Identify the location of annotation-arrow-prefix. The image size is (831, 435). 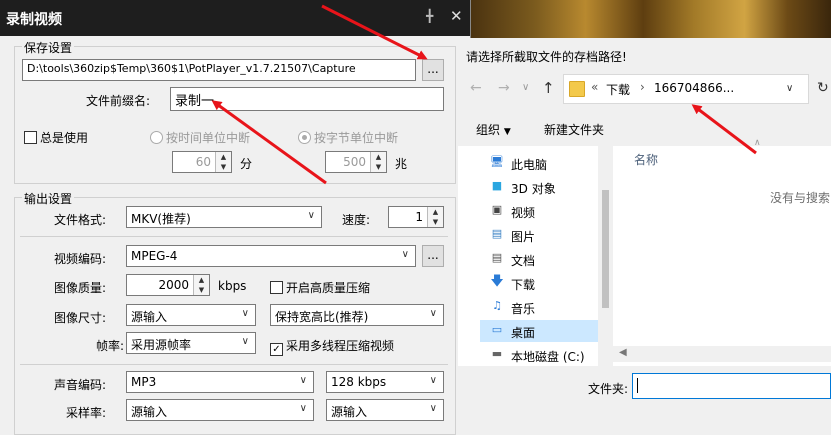
(269, 142).